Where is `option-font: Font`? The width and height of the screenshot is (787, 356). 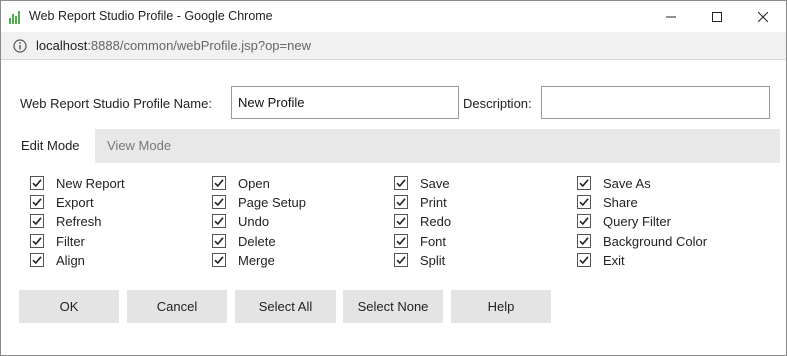 option-font: Font is located at coordinates (420, 241).